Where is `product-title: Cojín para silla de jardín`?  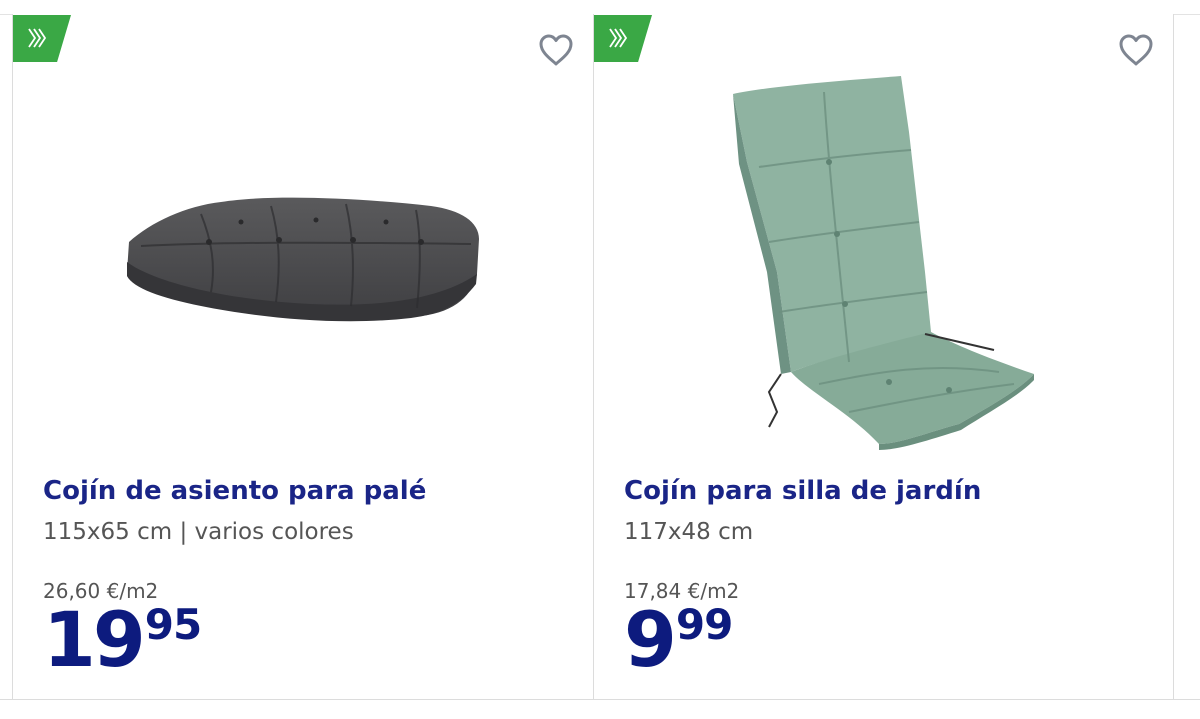 product-title: Cojín para silla de jardín is located at coordinates (802, 491).